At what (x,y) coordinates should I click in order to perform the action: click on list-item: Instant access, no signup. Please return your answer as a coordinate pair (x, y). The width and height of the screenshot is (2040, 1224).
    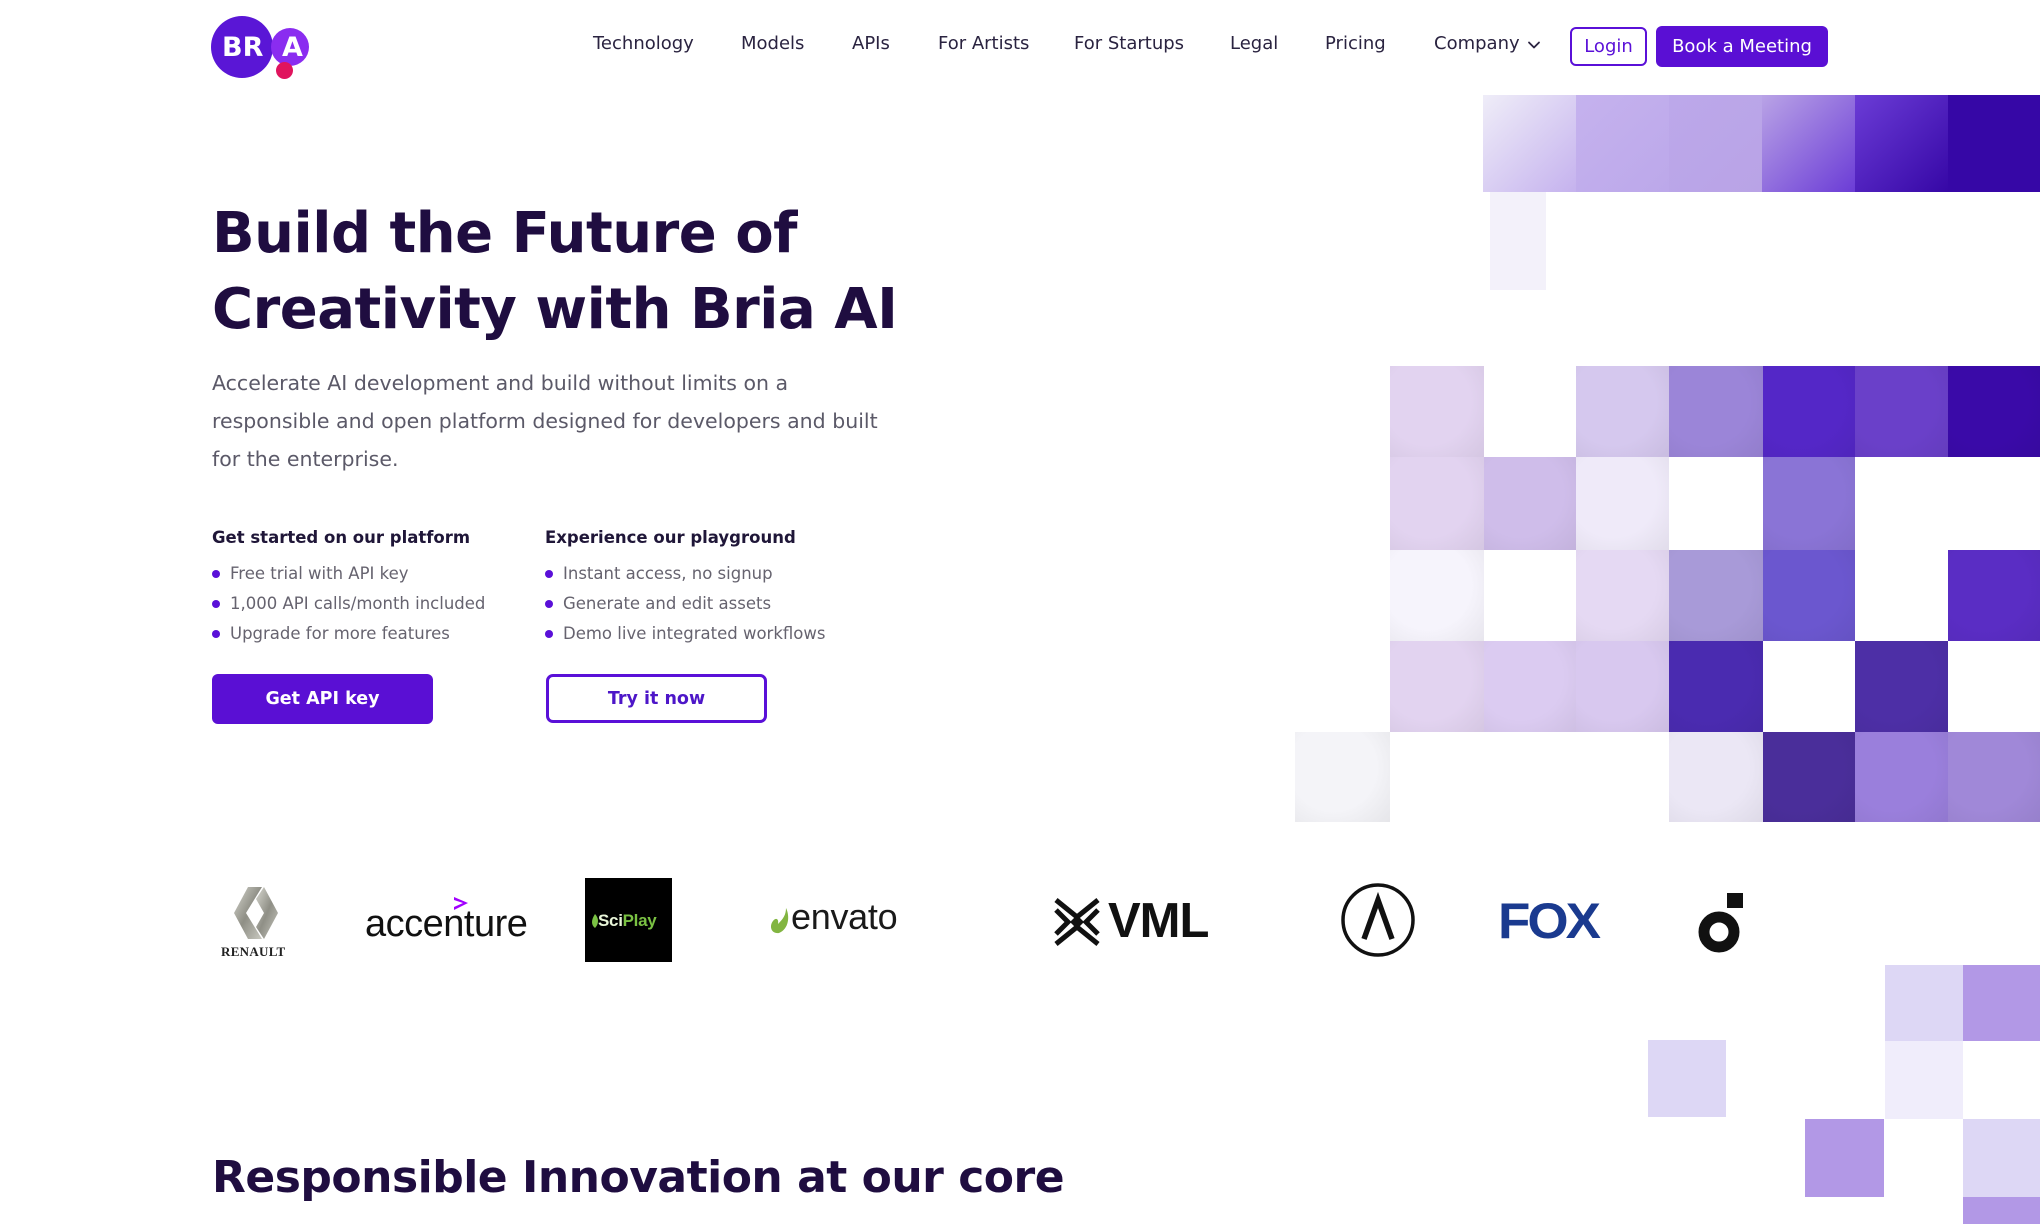
    Looking at the image, I should click on (685, 574).